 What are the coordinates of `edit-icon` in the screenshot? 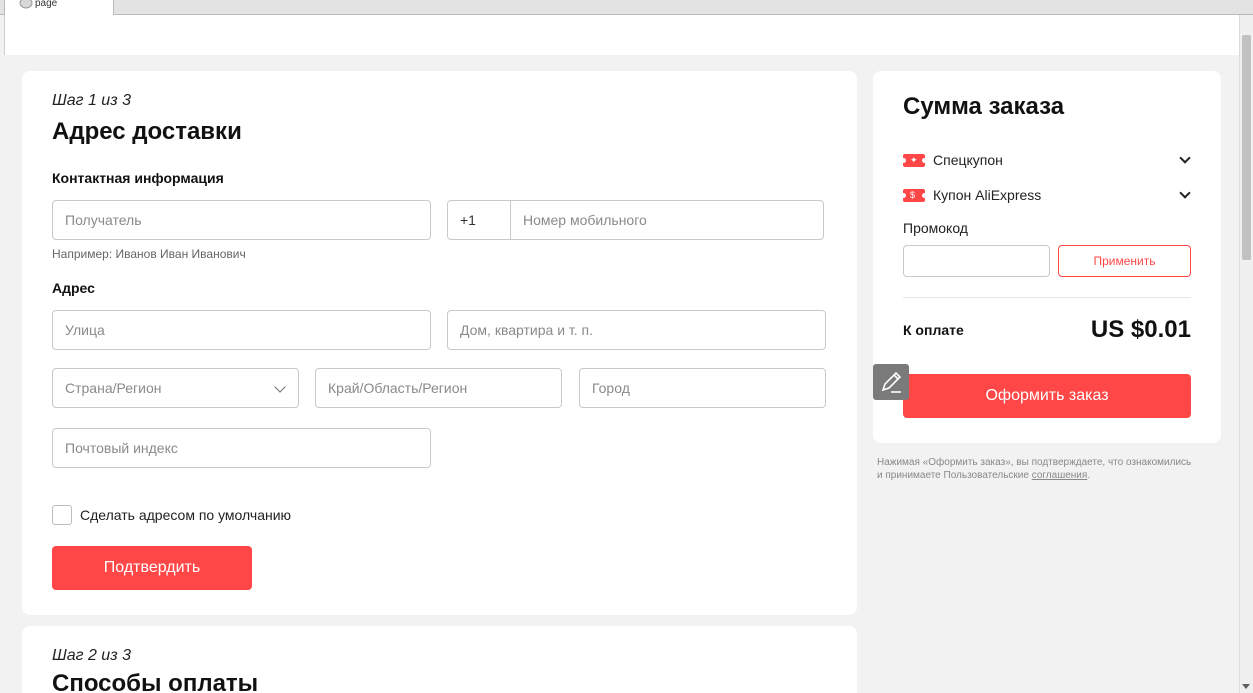 It's located at (891, 382).